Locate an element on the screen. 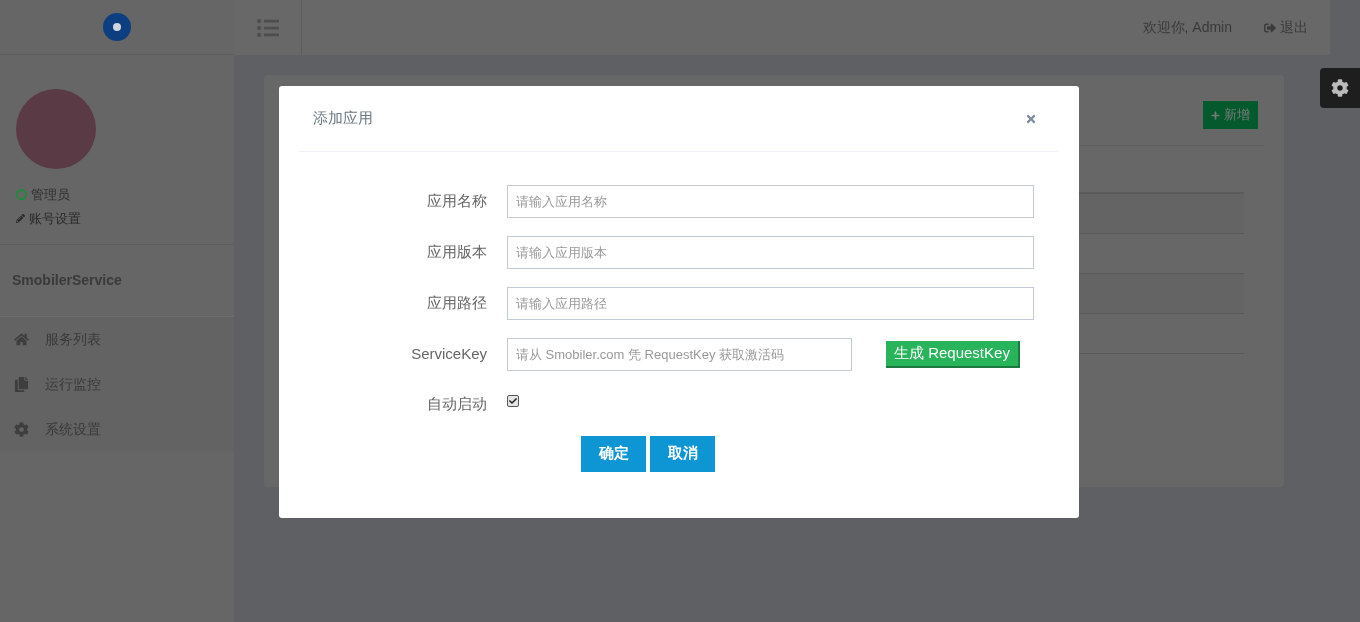  generate-key-button: 生成 RequestKey is located at coordinates (953, 354).